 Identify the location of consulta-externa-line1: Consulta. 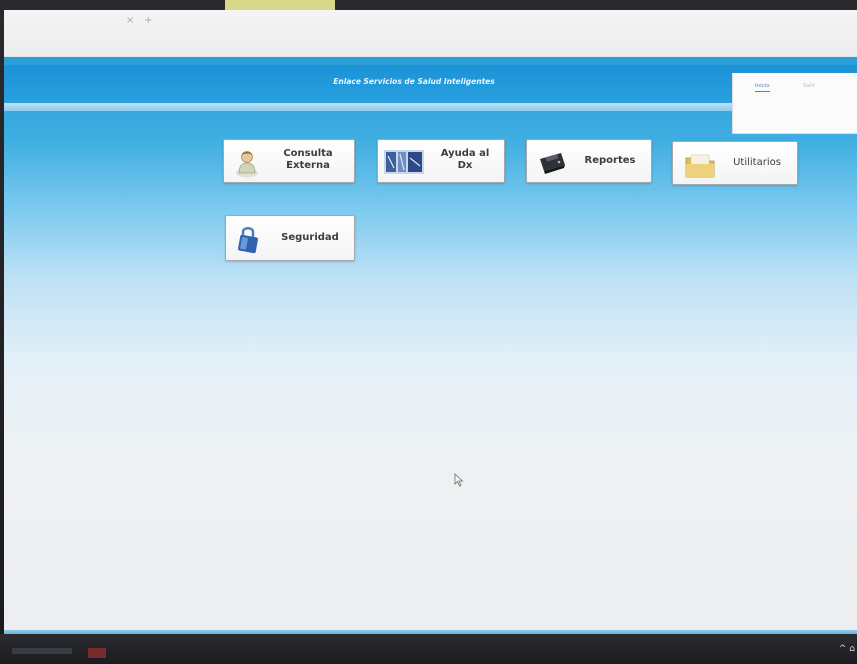
(308, 153).